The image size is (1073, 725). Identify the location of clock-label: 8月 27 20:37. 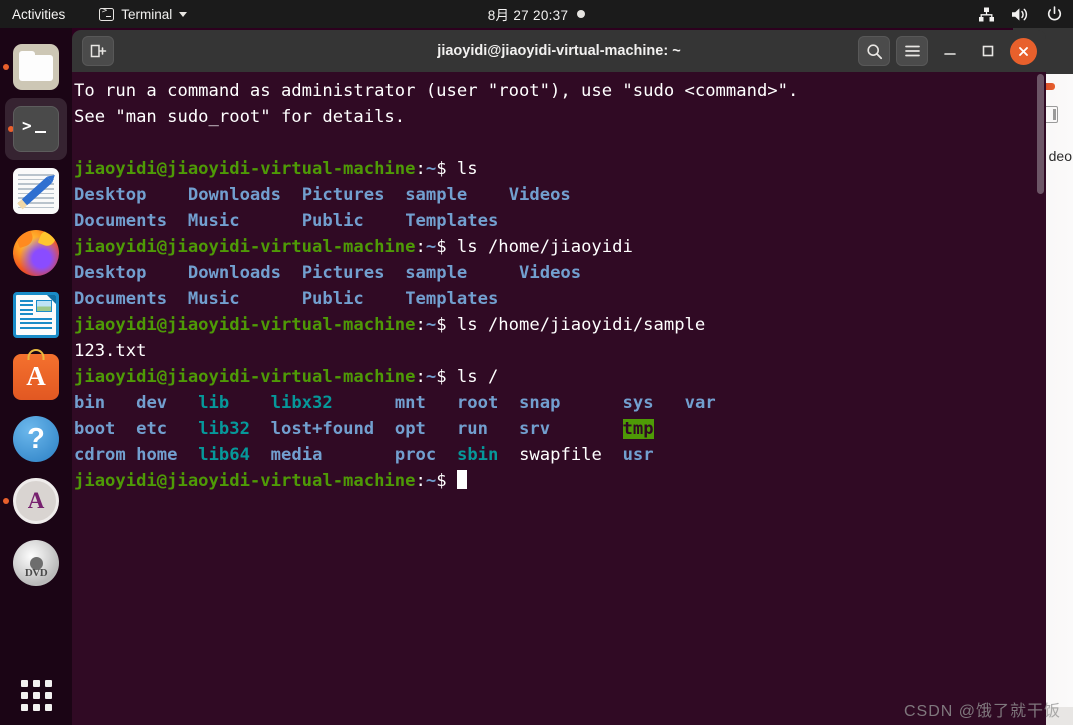
(528, 14).